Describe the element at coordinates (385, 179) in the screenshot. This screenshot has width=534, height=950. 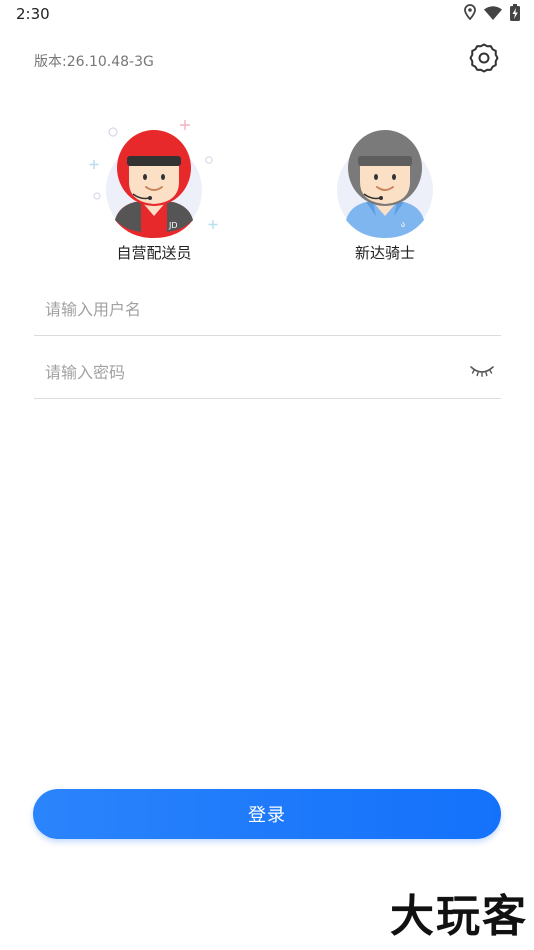
I see `avatar-crowd-rider: ა` at that location.